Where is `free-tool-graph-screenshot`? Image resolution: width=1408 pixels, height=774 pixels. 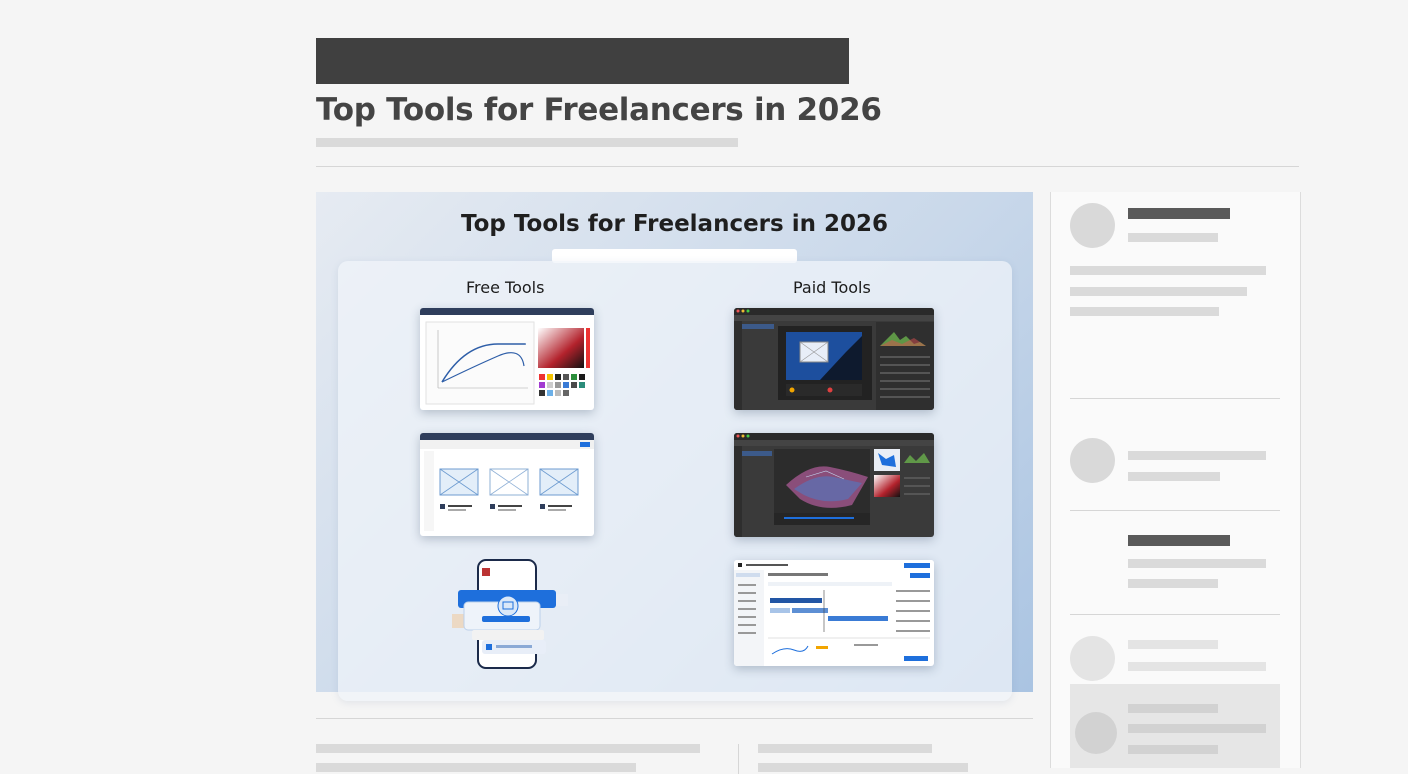 free-tool-graph-screenshot is located at coordinates (507, 359).